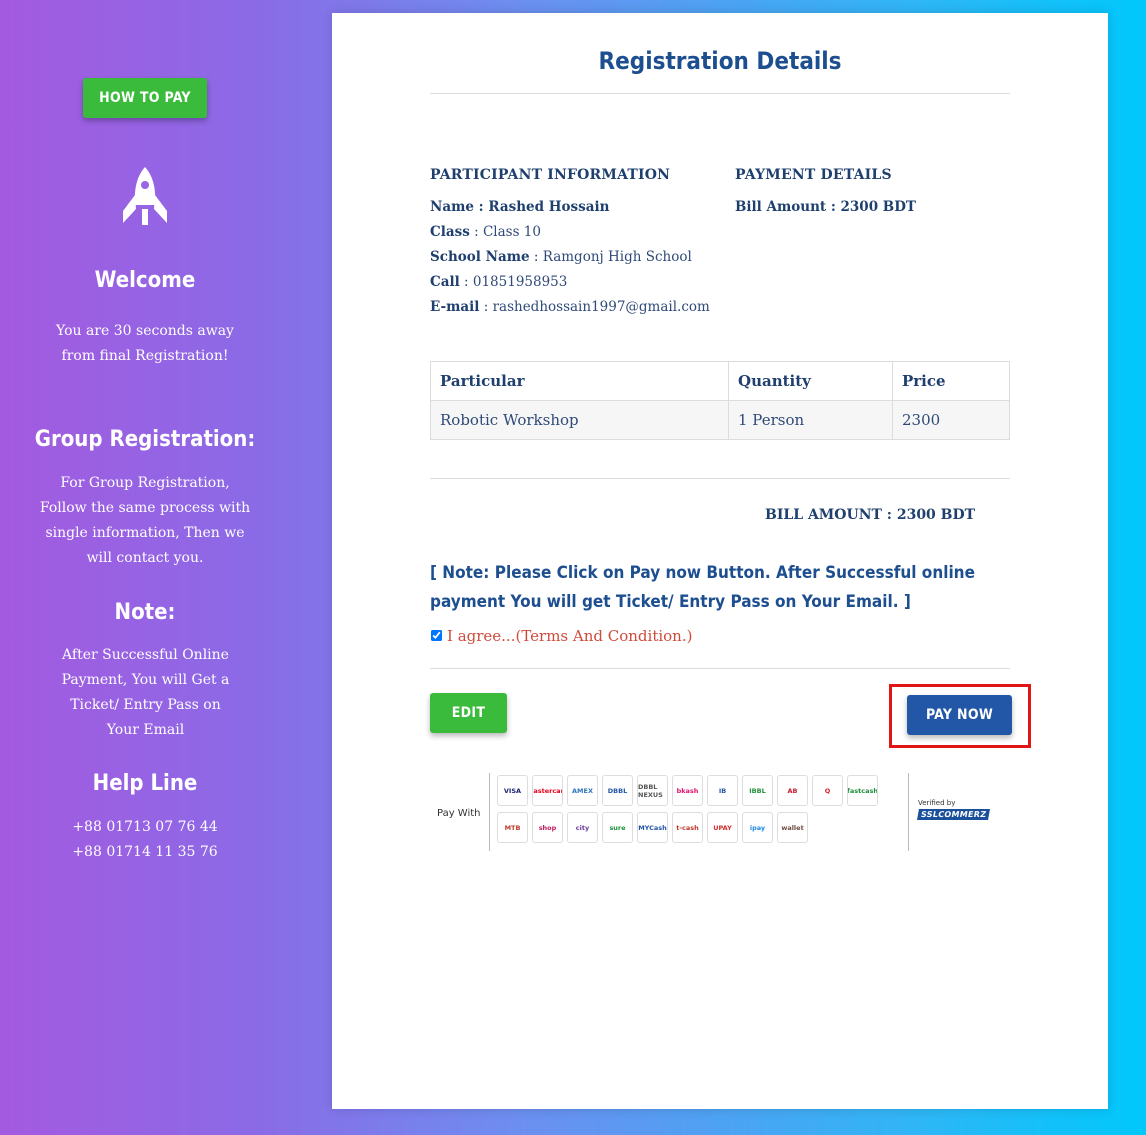 The image size is (1146, 1135). What do you see at coordinates (810, 381) in the screenshot?
I see `column-header: Quantity` at bounding box center [810, 381].